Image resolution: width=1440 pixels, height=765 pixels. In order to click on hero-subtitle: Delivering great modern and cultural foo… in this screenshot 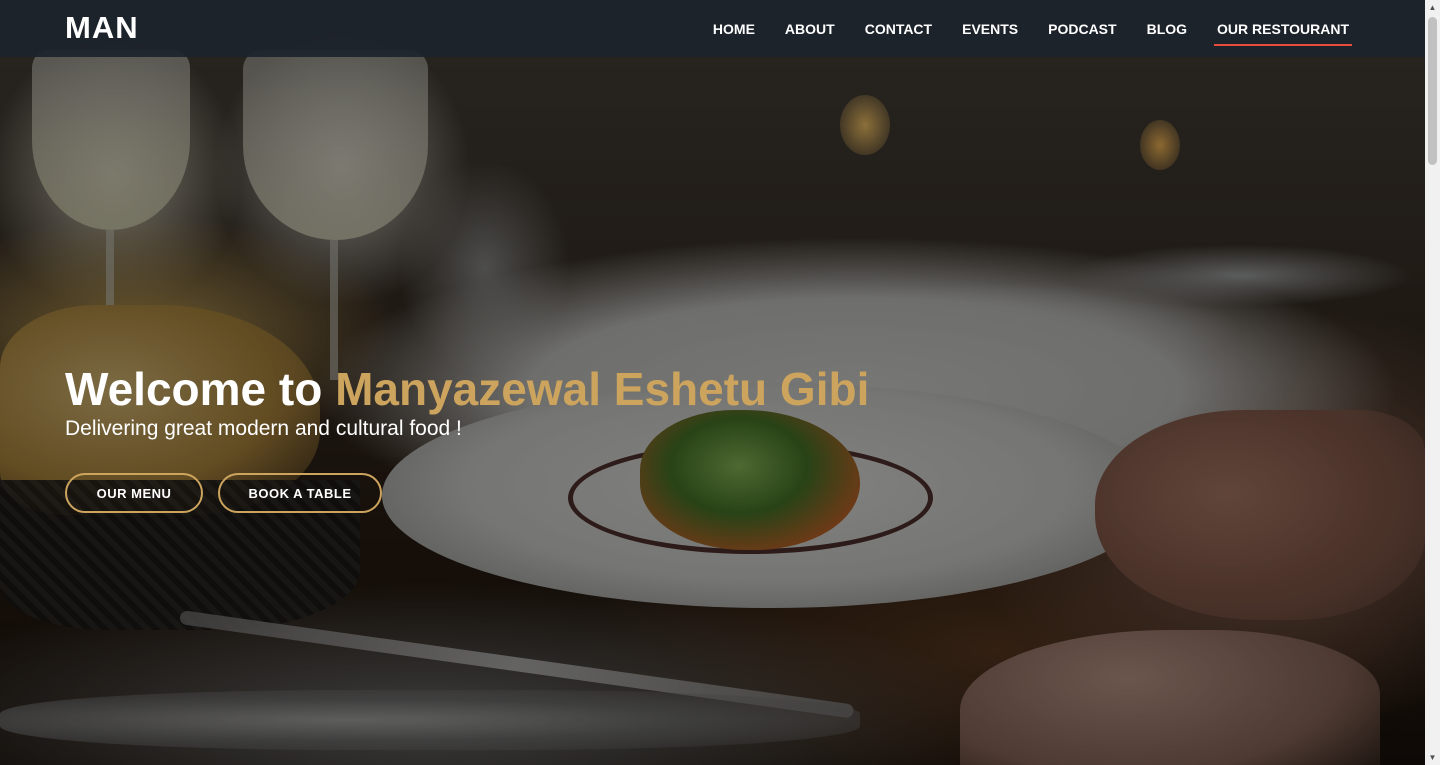, I will do `click(263, 428)`.